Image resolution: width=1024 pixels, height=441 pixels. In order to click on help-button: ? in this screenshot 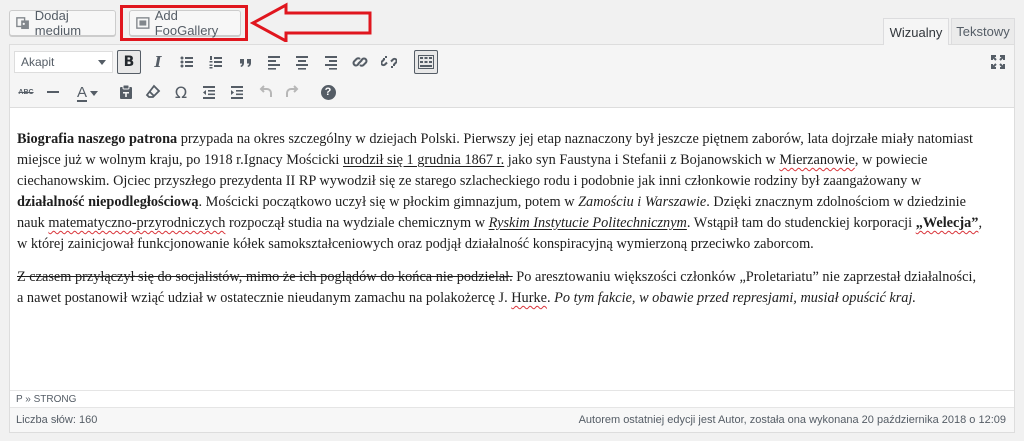, I will do `click(328, 92)`.